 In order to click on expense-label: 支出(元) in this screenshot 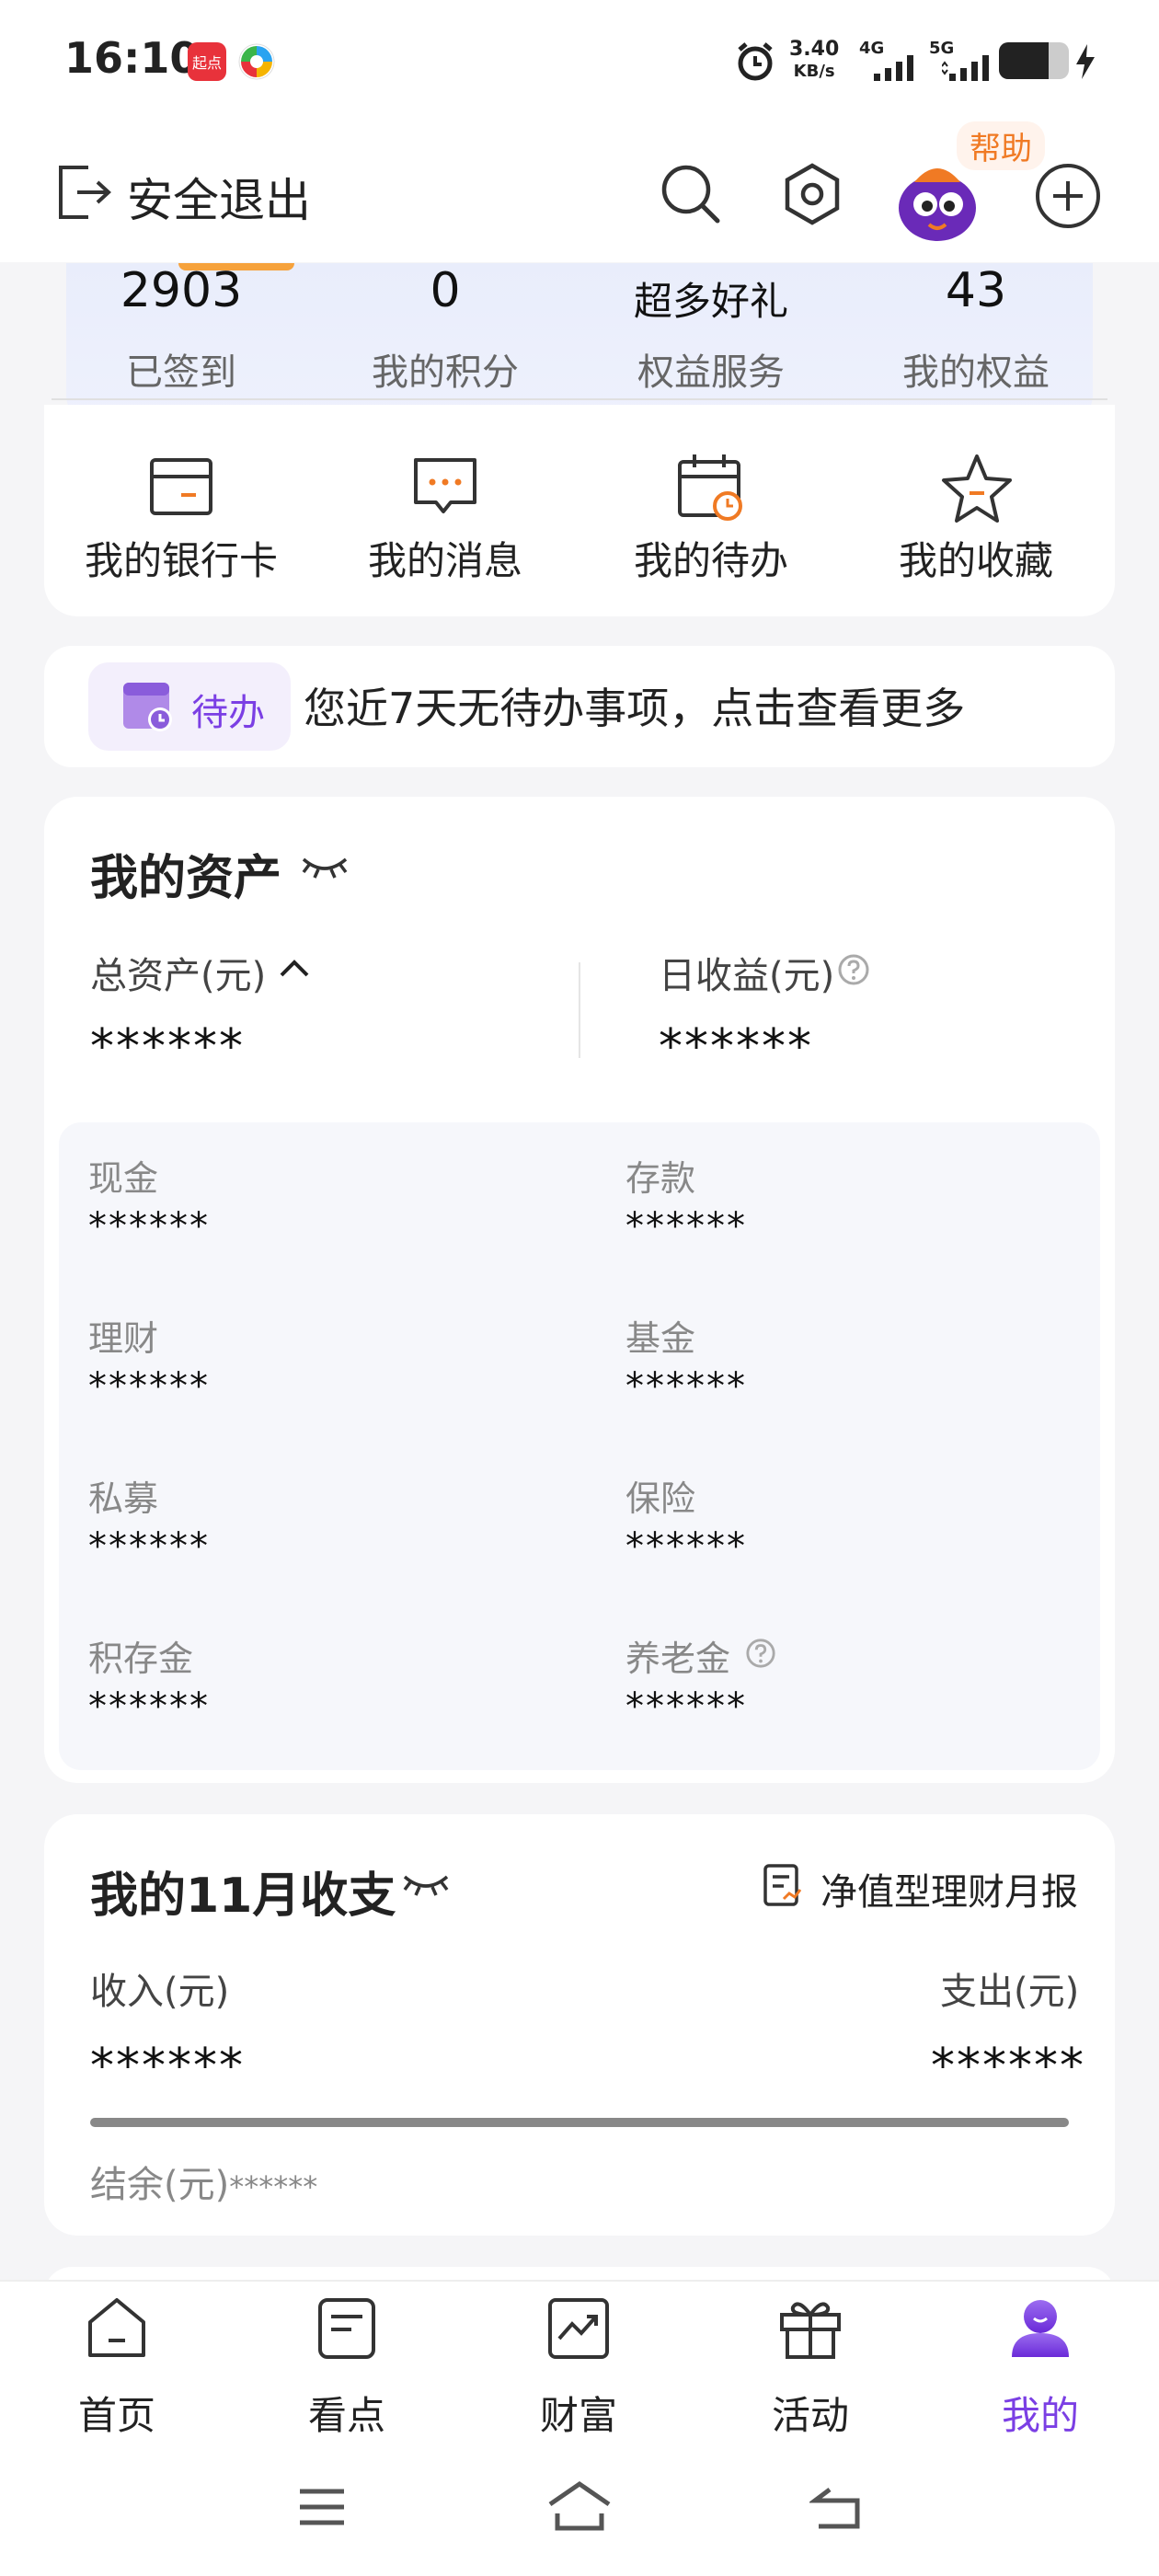, I will do `click(1010, 1992)`.